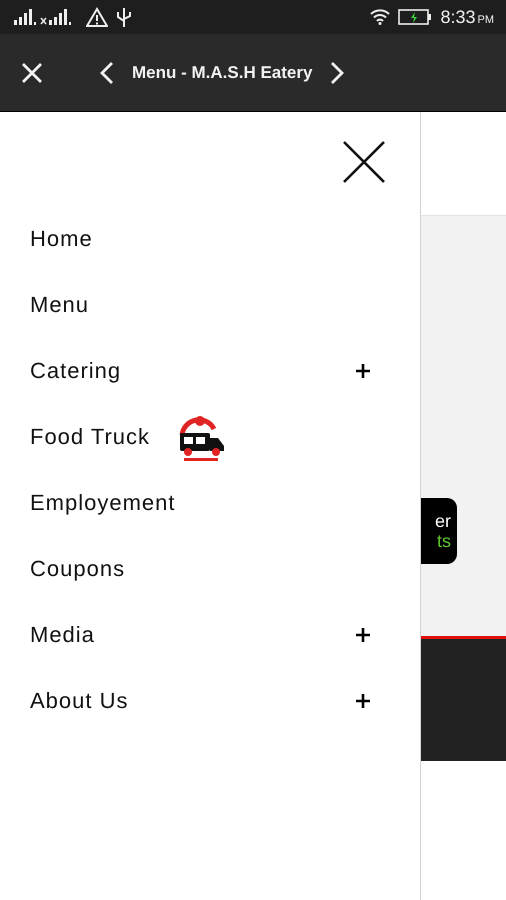 This screenshot has height=900, width=506. Describe the element at coordinates (124, 17) in the screenshot. I see `usb-icon` at that location.